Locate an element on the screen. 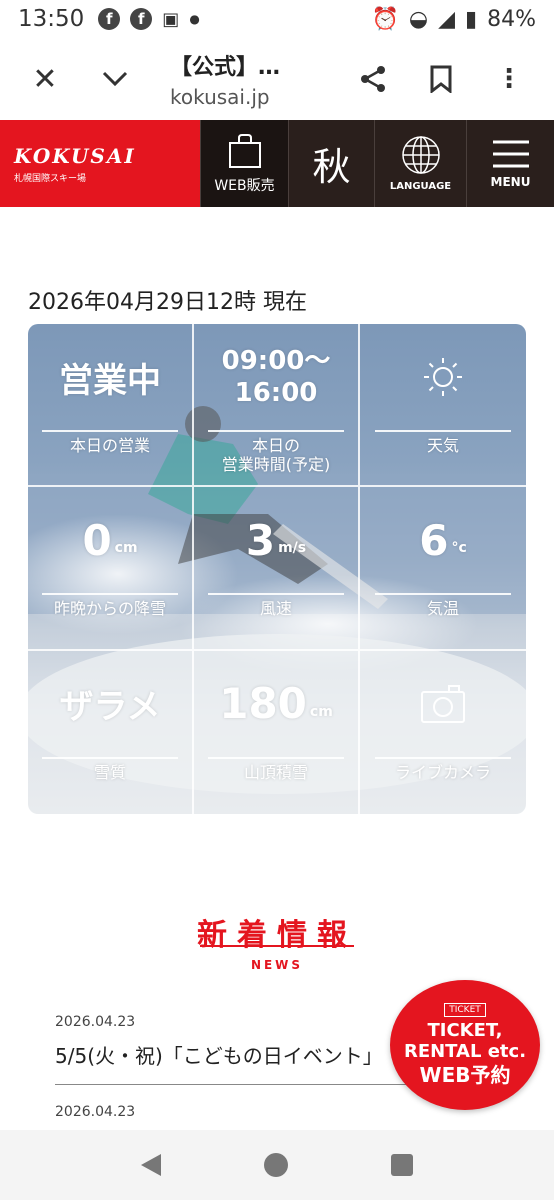 The width and height of the screenshot is (554, 1200). report-cell-wind: 3 m/s 風速 is located at coordinates (277, 569).